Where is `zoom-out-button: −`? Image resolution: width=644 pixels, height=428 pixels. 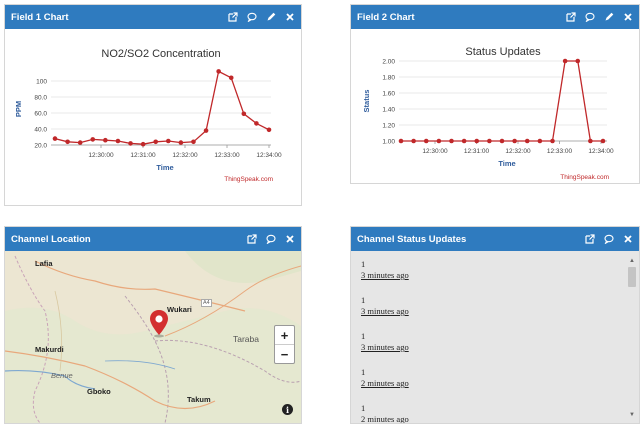 zoom-out-button: − is located at coordinates (284, 353).